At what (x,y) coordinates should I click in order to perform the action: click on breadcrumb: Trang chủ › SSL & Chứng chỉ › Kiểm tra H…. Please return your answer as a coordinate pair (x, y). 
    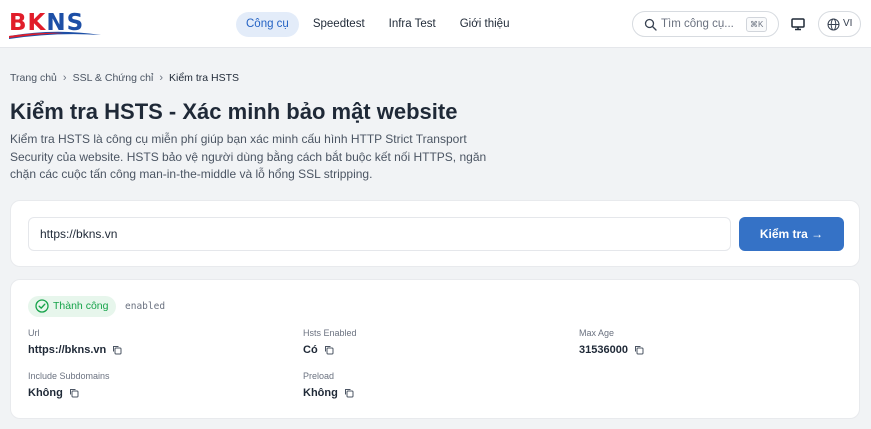
    Looking at the image, I should click on (124, 78).